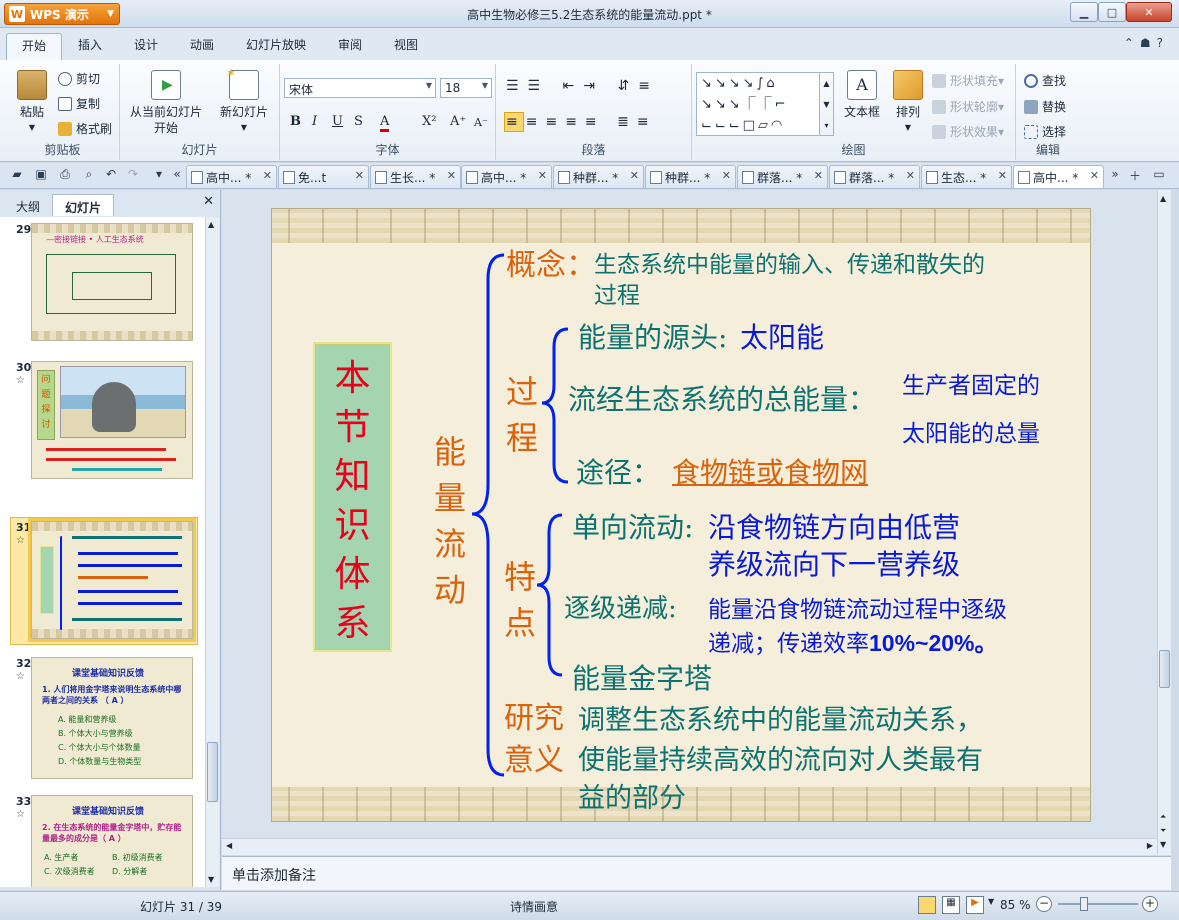 This screenshot has width=1179, height=920. Describe the element at coordinates (314, 121) in the screenshot. I see `italic-button: I` at that location.